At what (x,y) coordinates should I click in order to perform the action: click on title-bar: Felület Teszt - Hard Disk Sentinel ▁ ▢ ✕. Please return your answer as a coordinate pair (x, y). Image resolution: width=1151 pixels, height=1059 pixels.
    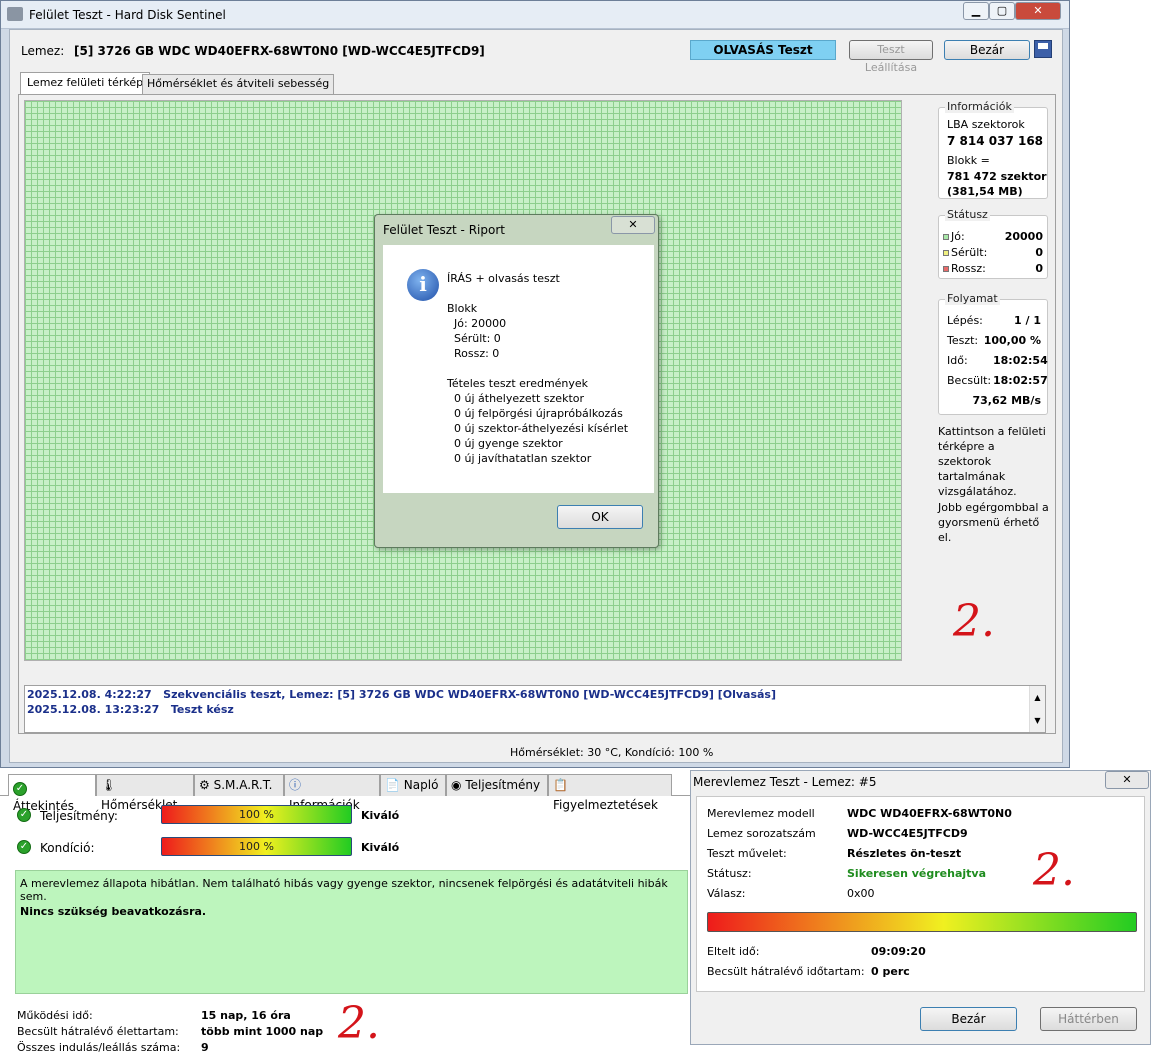
    Looking at the image, I should click on (535, 15).